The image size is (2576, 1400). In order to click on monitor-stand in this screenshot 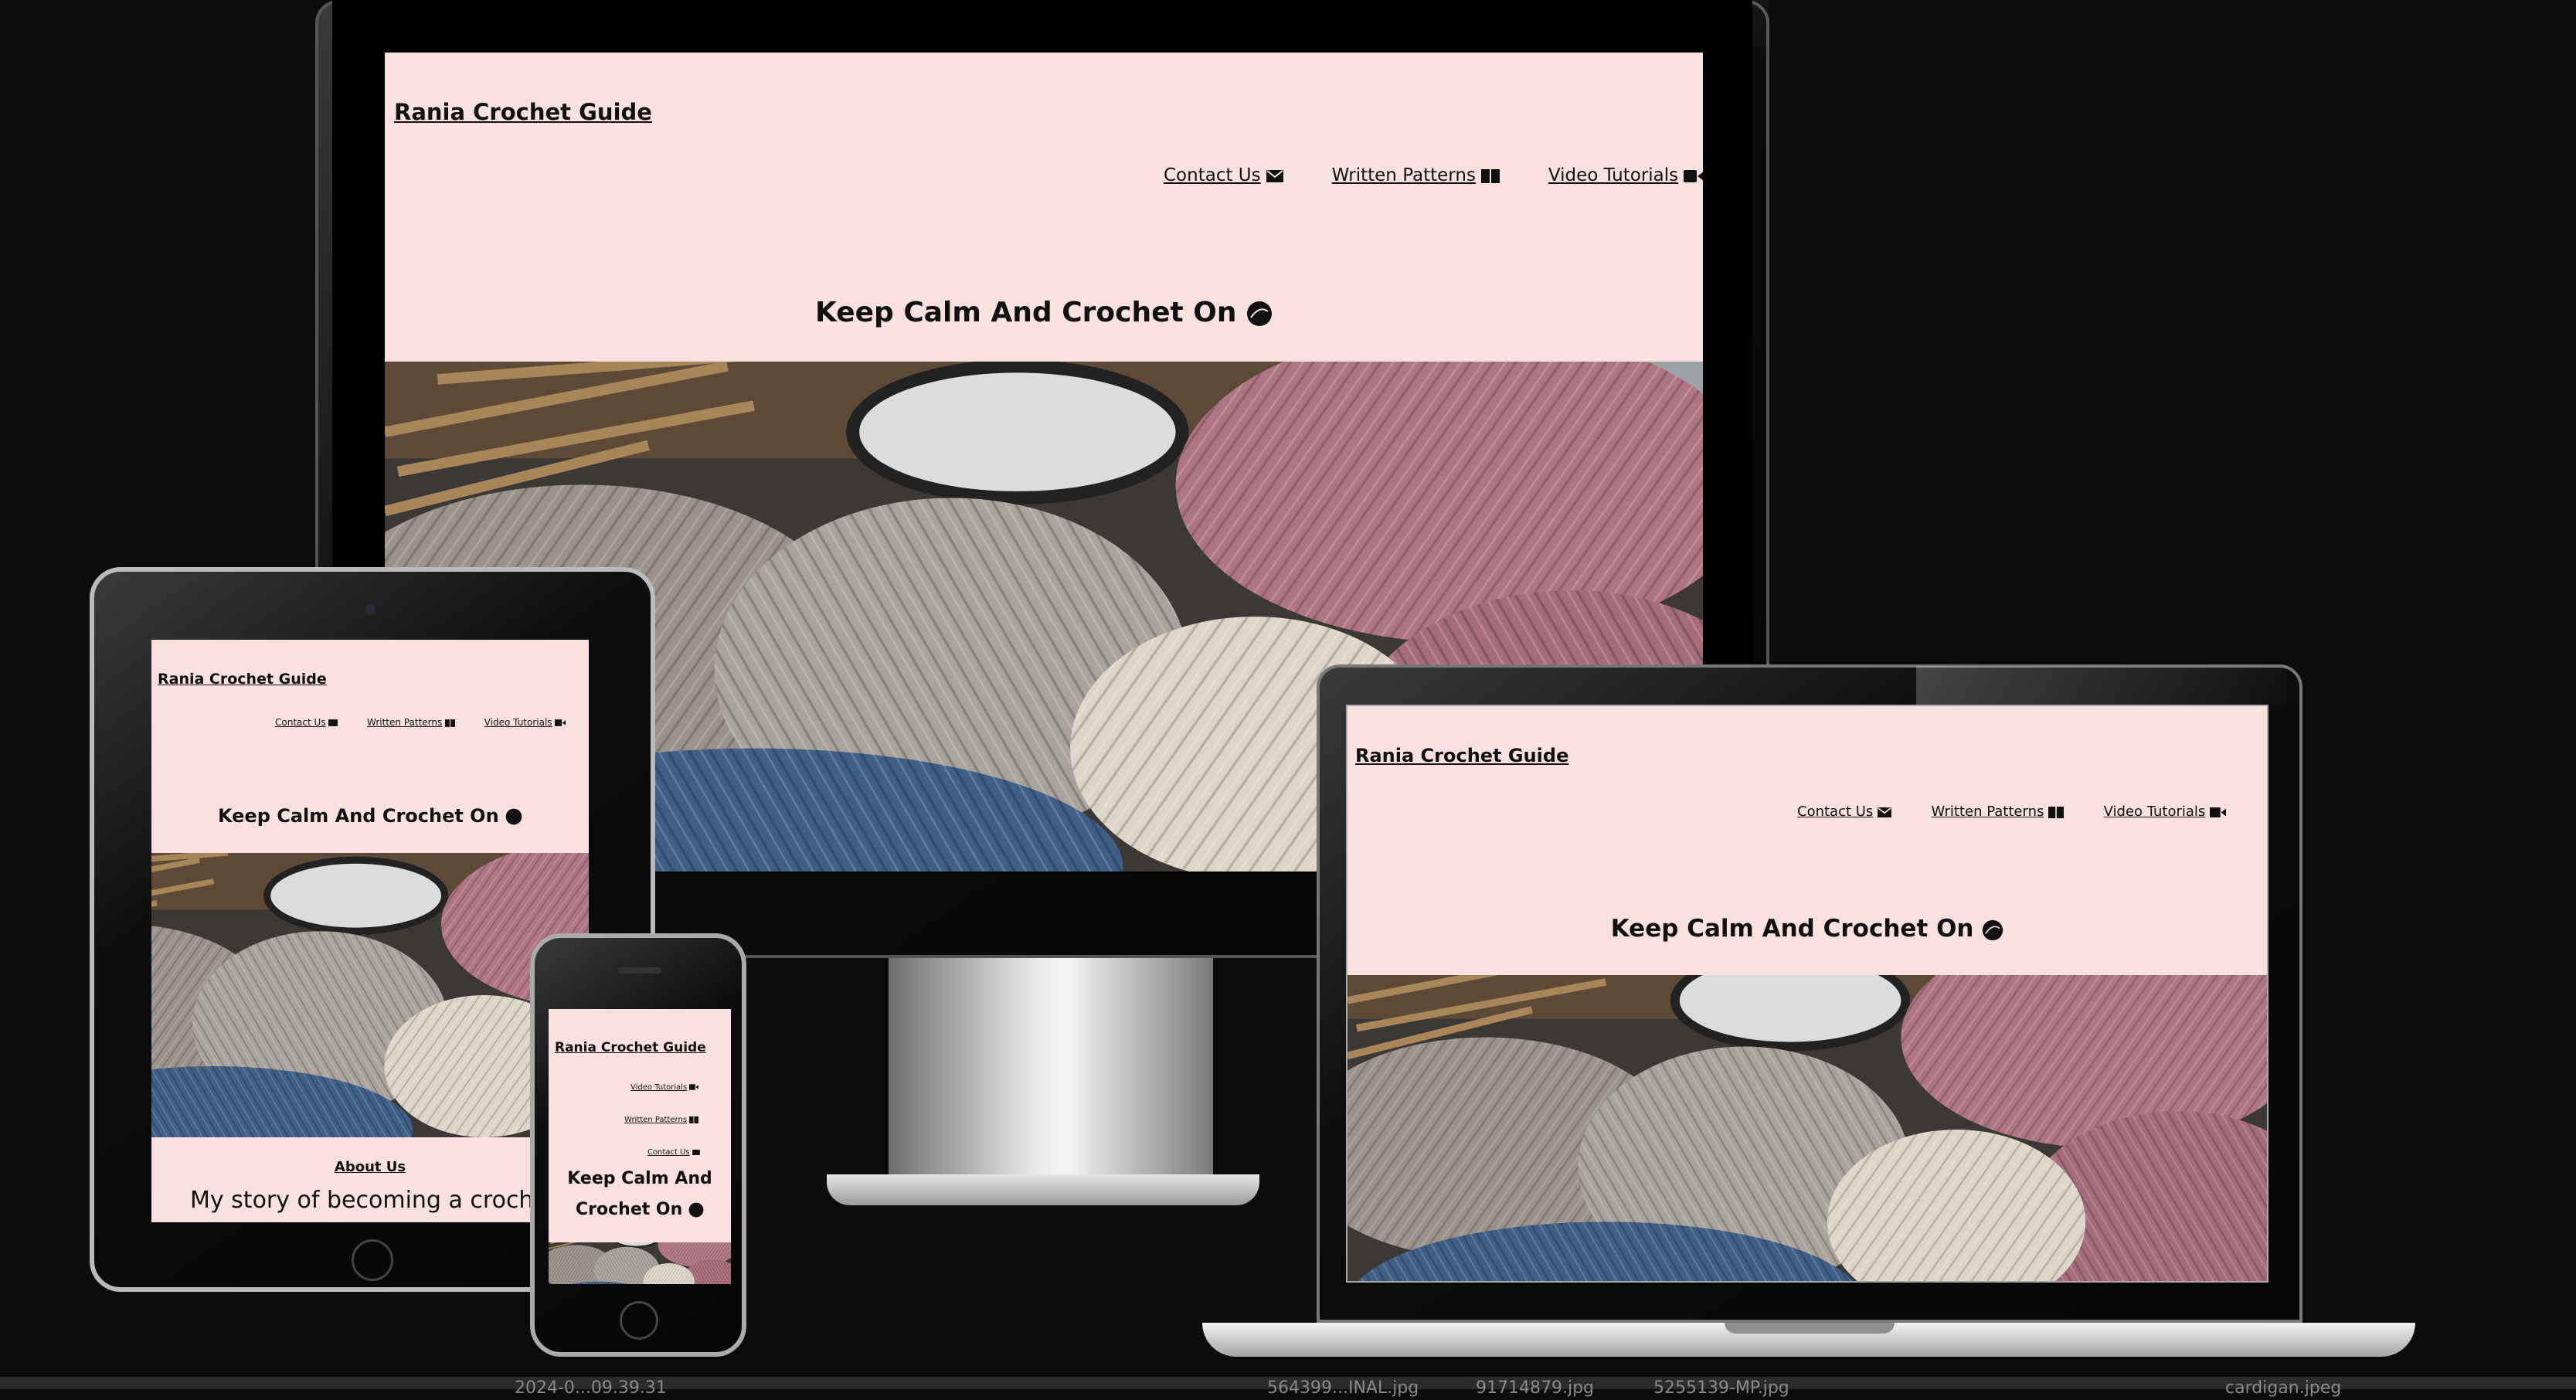, I will do `click(1051, 1074)`.